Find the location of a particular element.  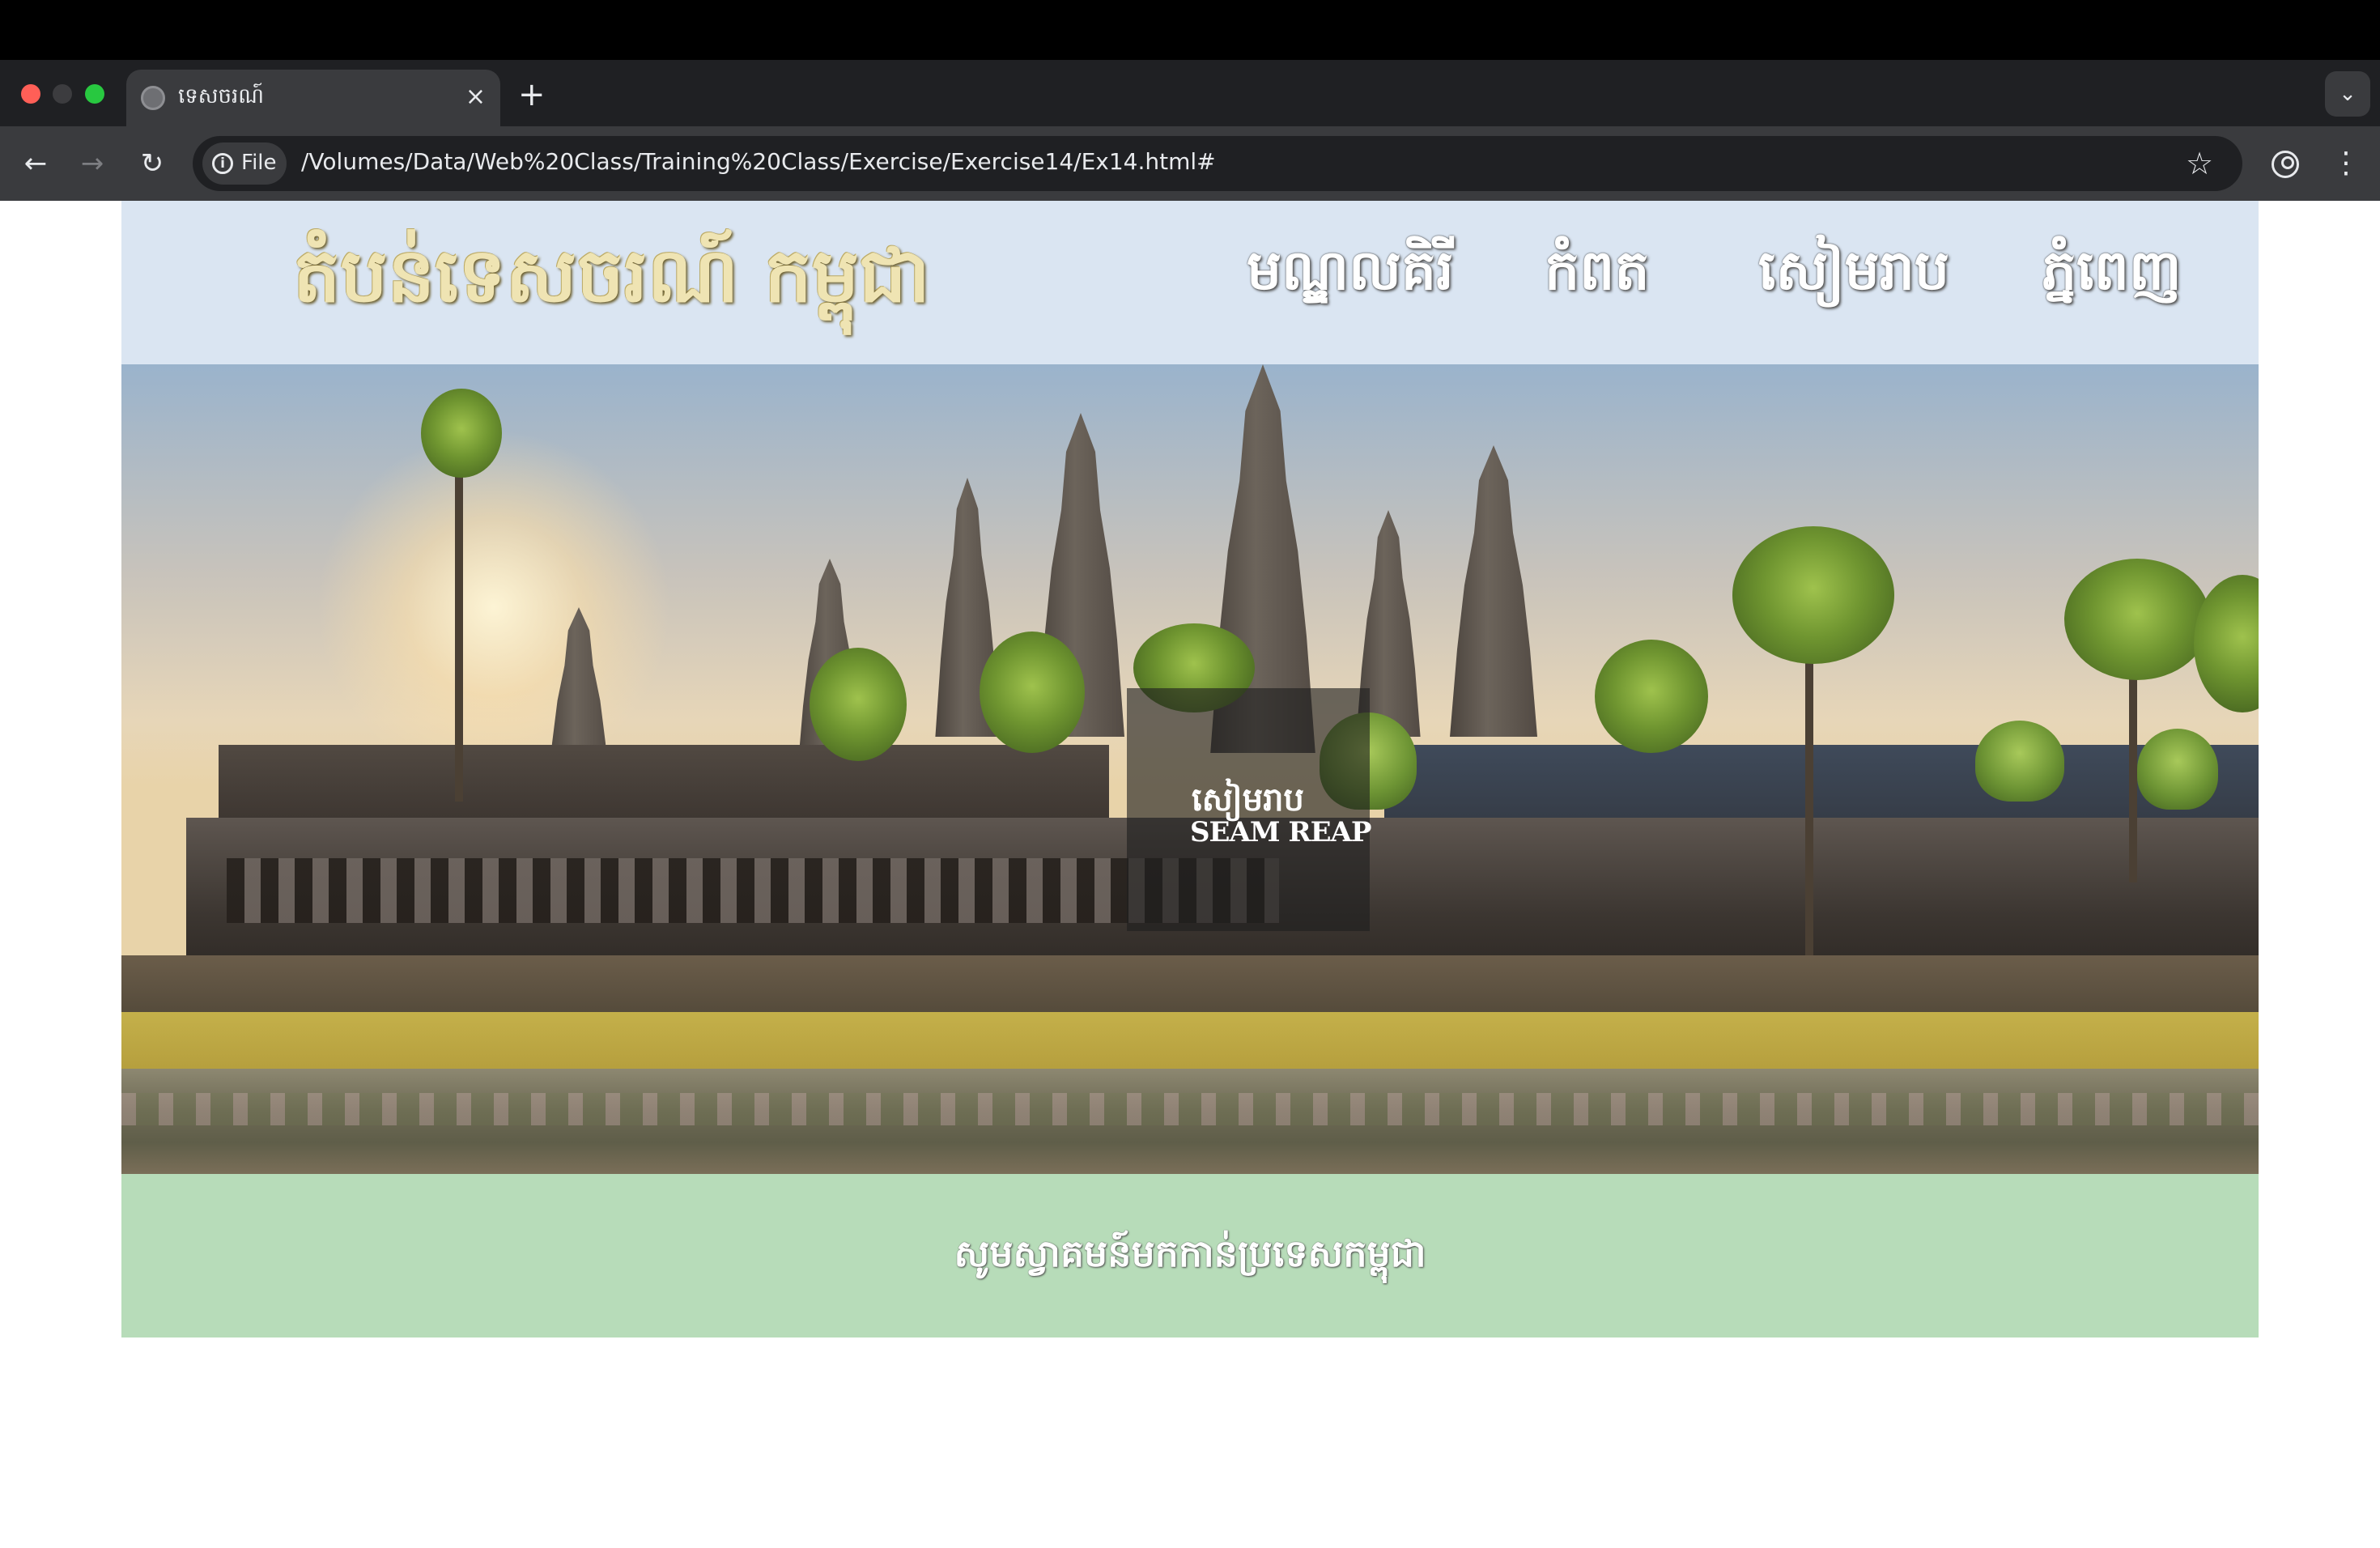

profile-icon is located at coordinates (2285, 165).